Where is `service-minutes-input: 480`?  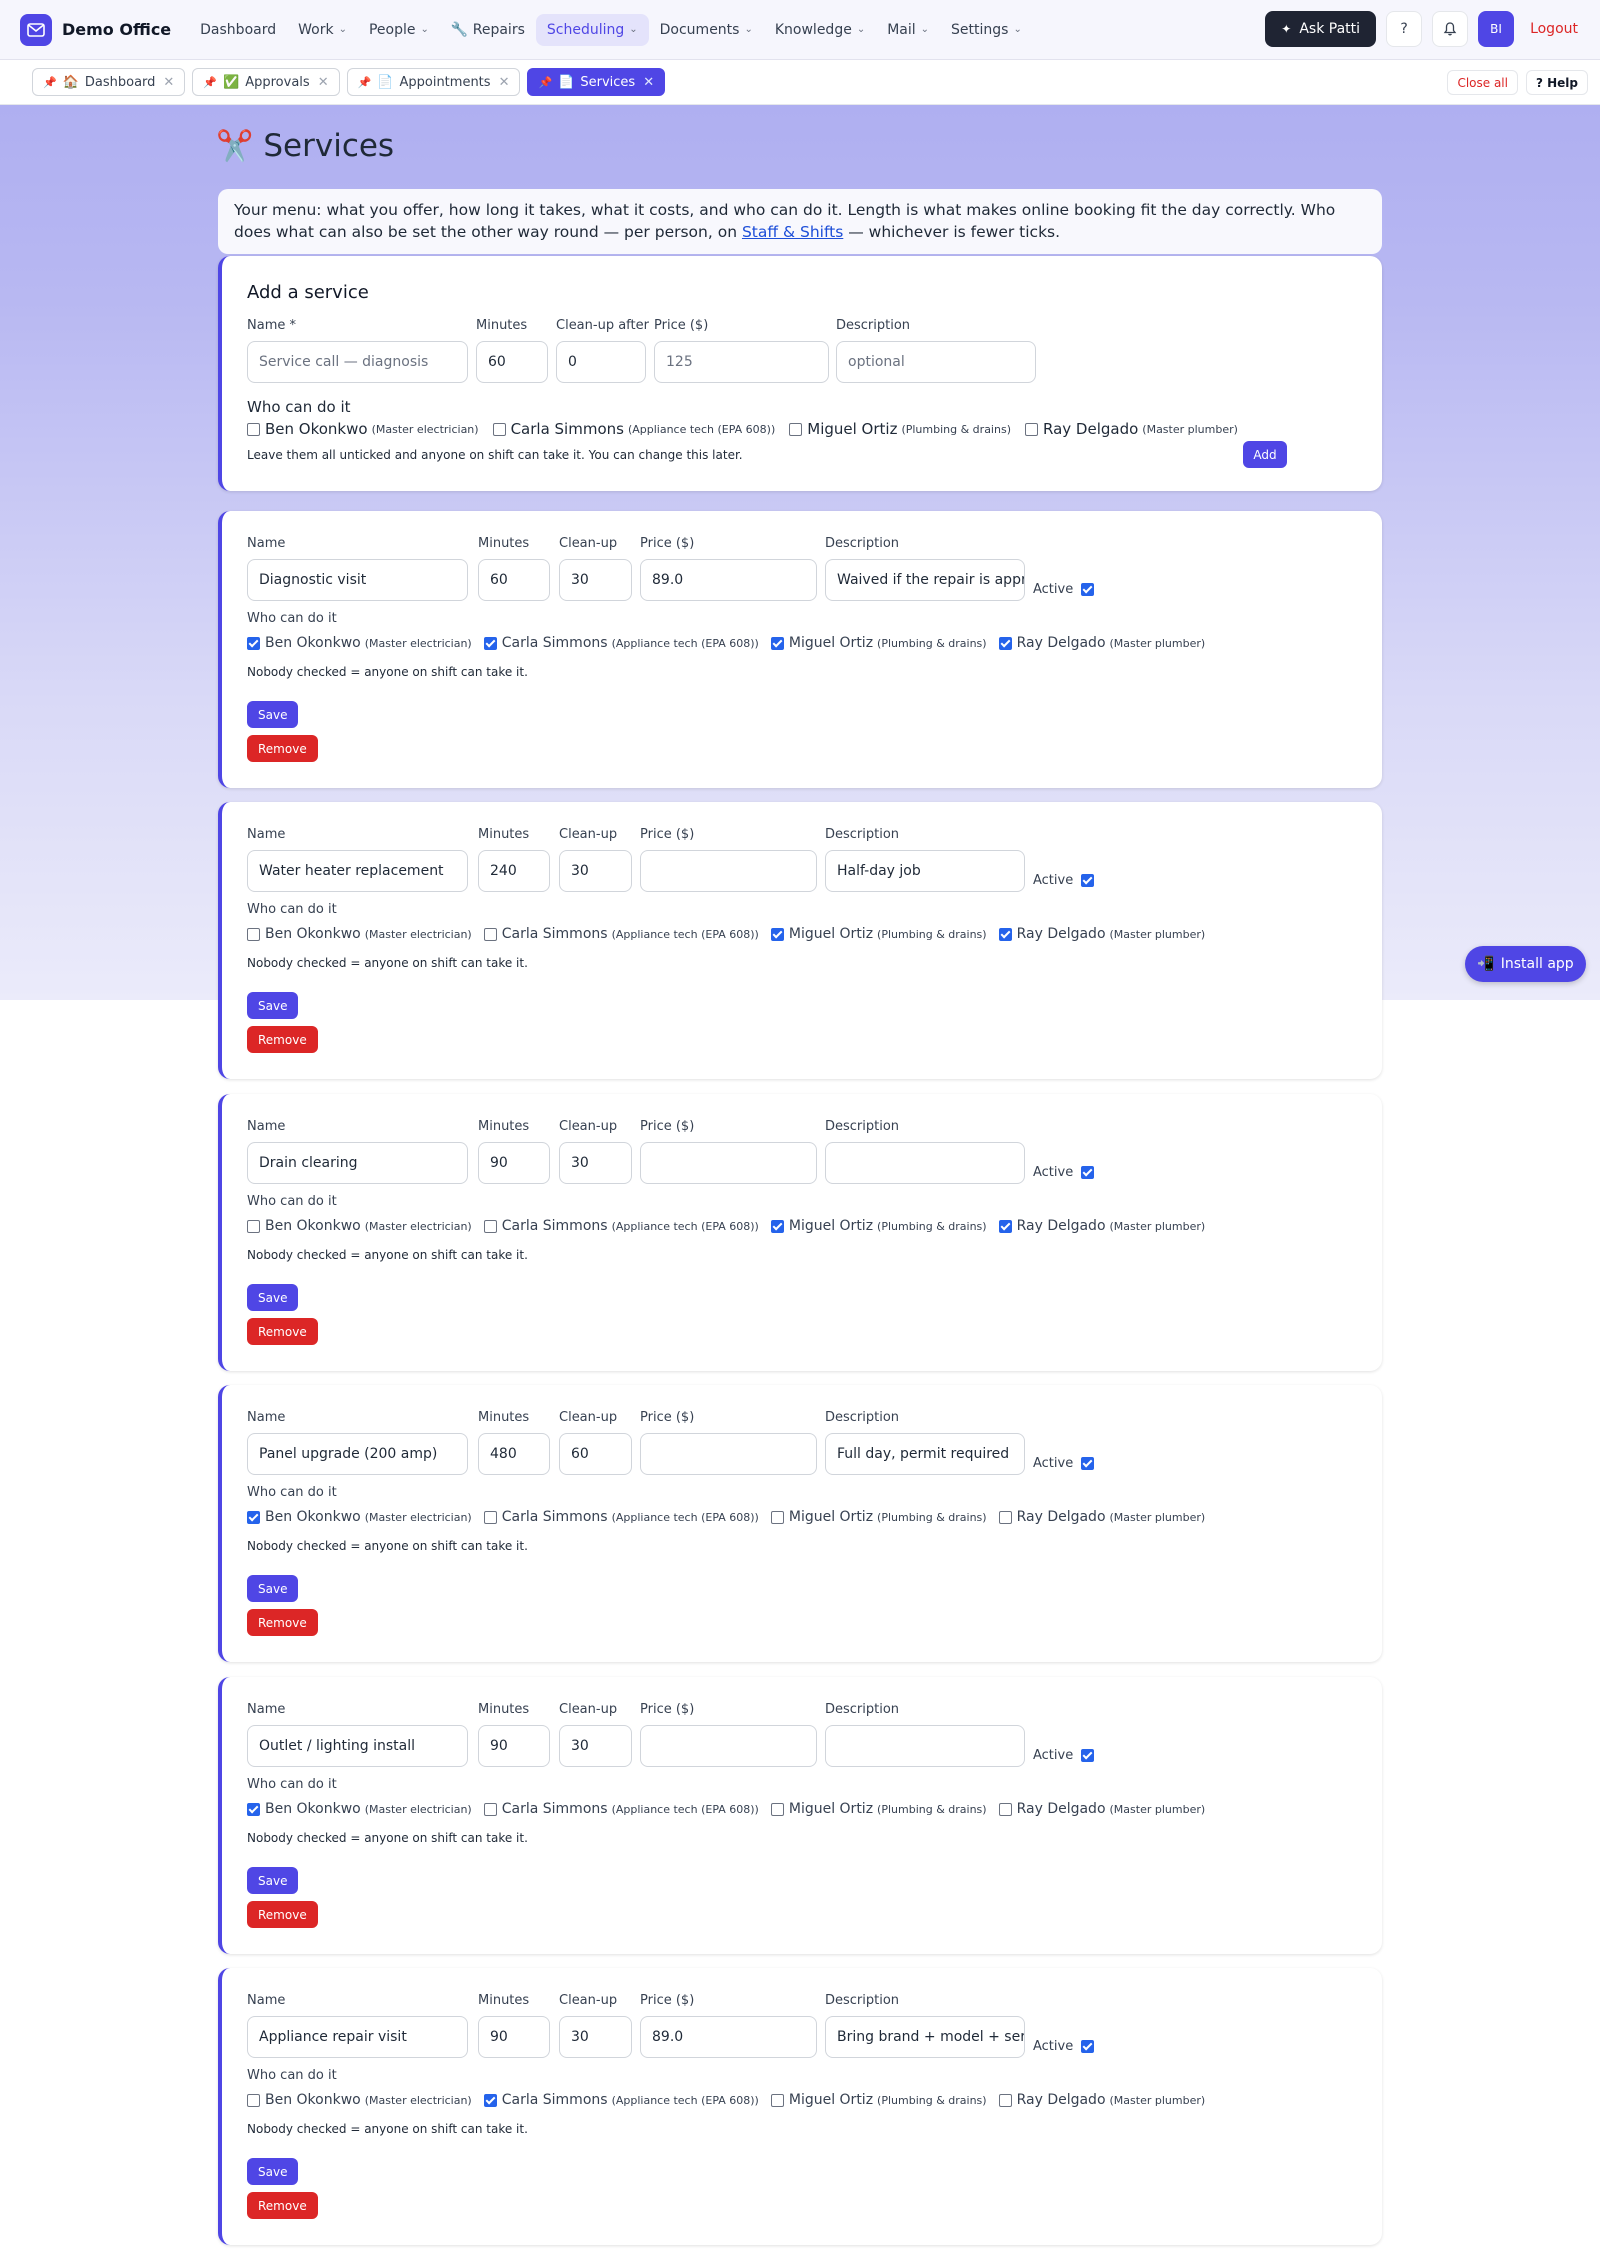
service-minutes-input: 480 is located at coordinates (514, 1454).